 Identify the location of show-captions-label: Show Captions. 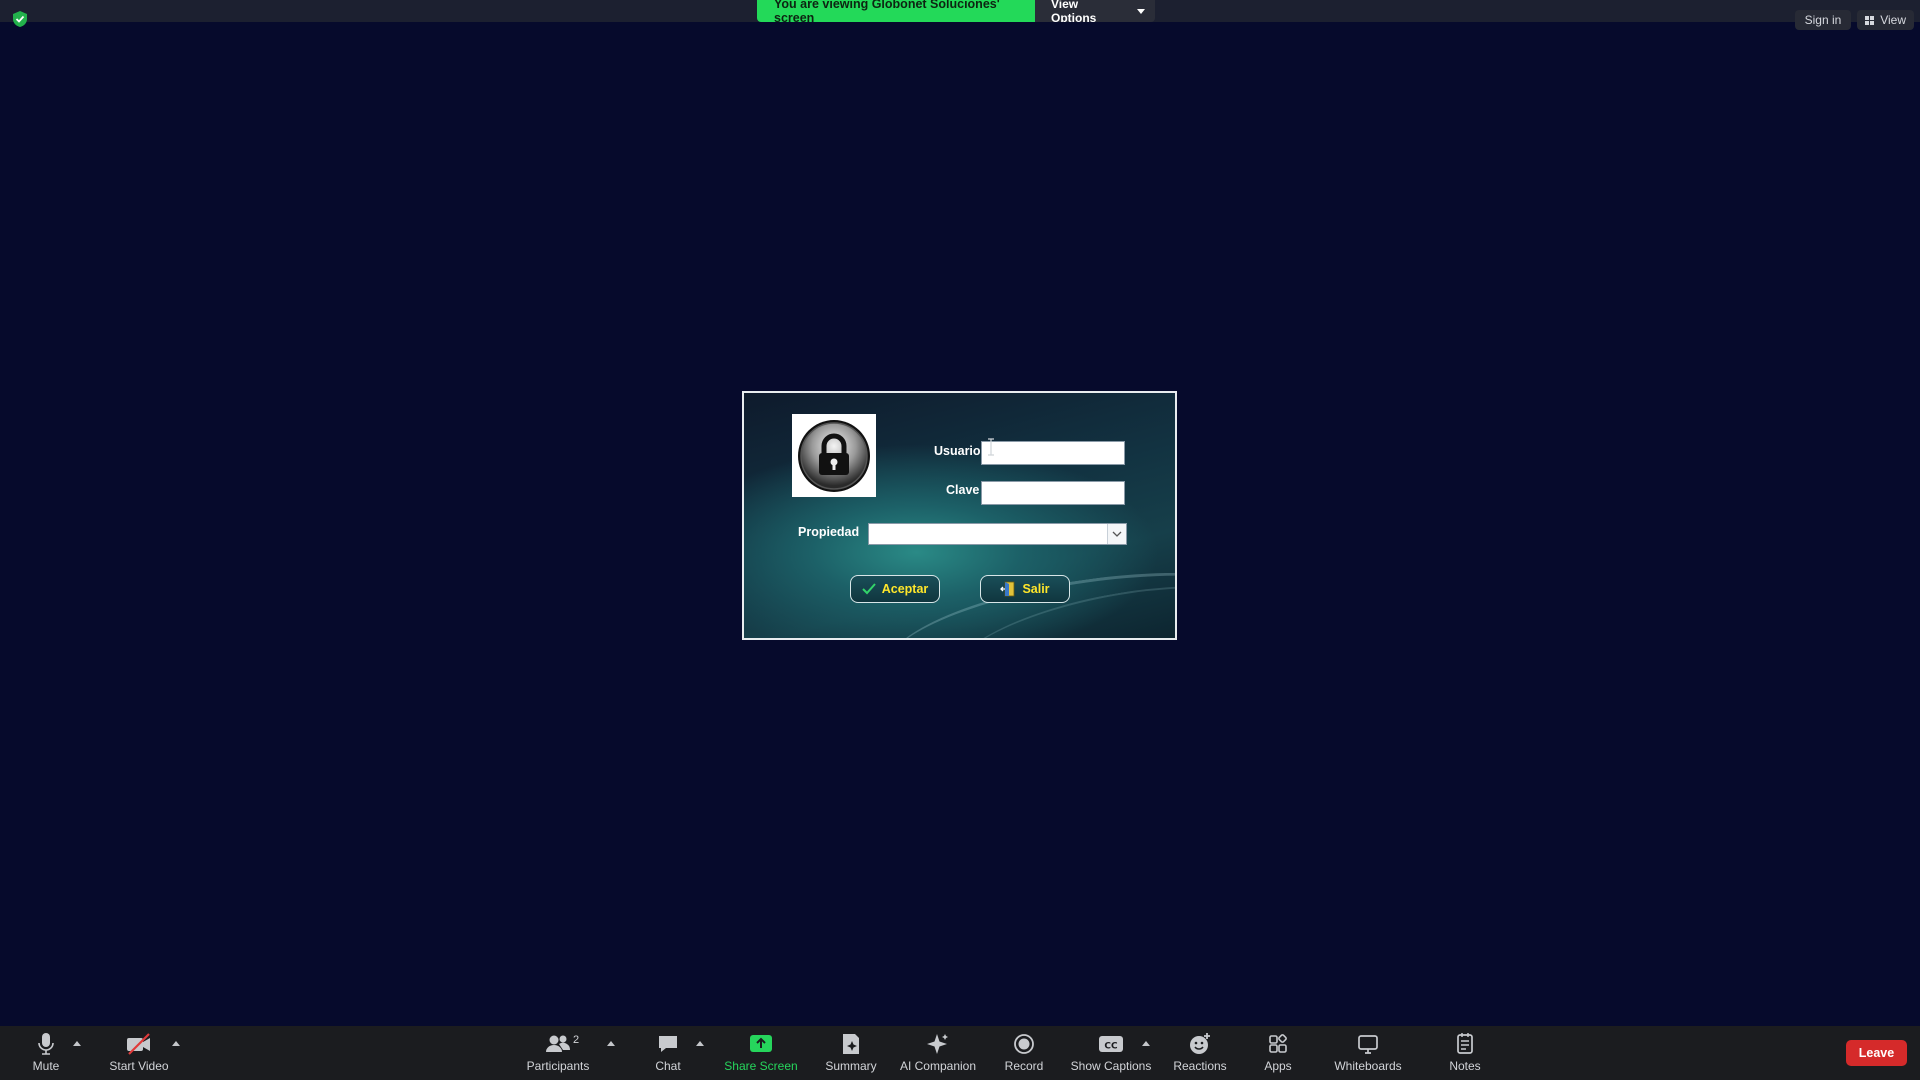
(1111, 1066).